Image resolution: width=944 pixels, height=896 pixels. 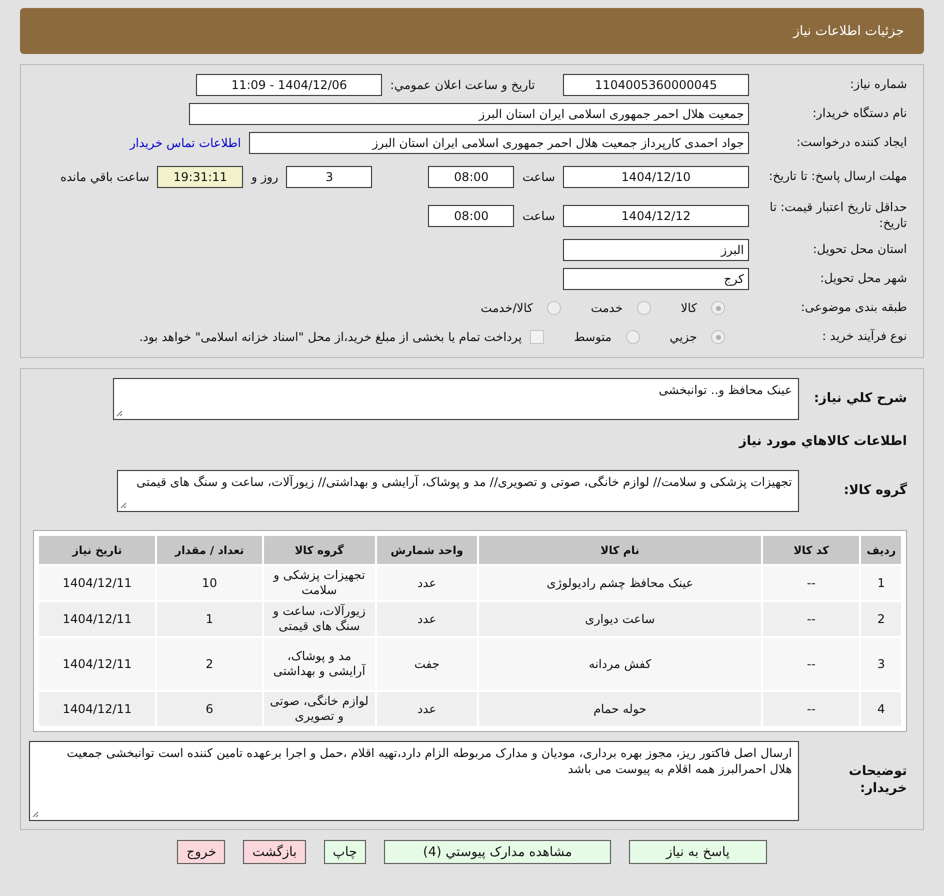 I want to click on field-label: روز و, so click(x=264, y=177).